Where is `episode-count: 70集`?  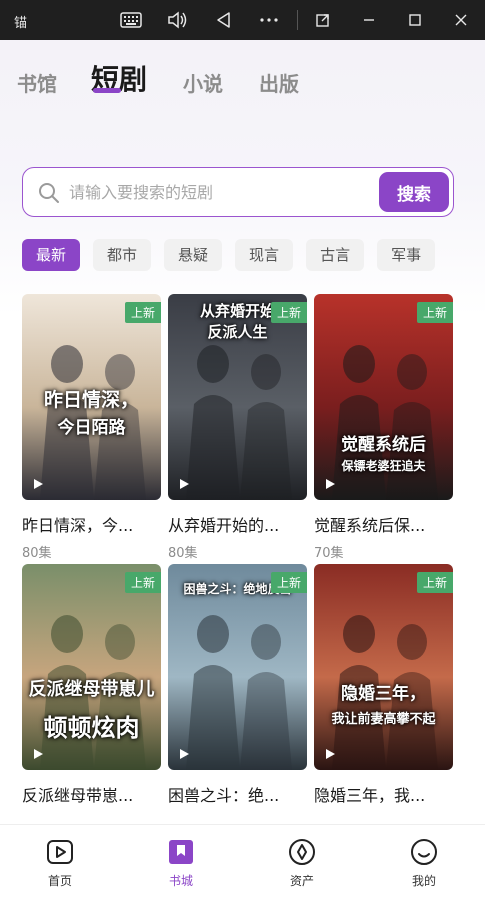 episode-count: 70集 is located at coordinates (329, 553).